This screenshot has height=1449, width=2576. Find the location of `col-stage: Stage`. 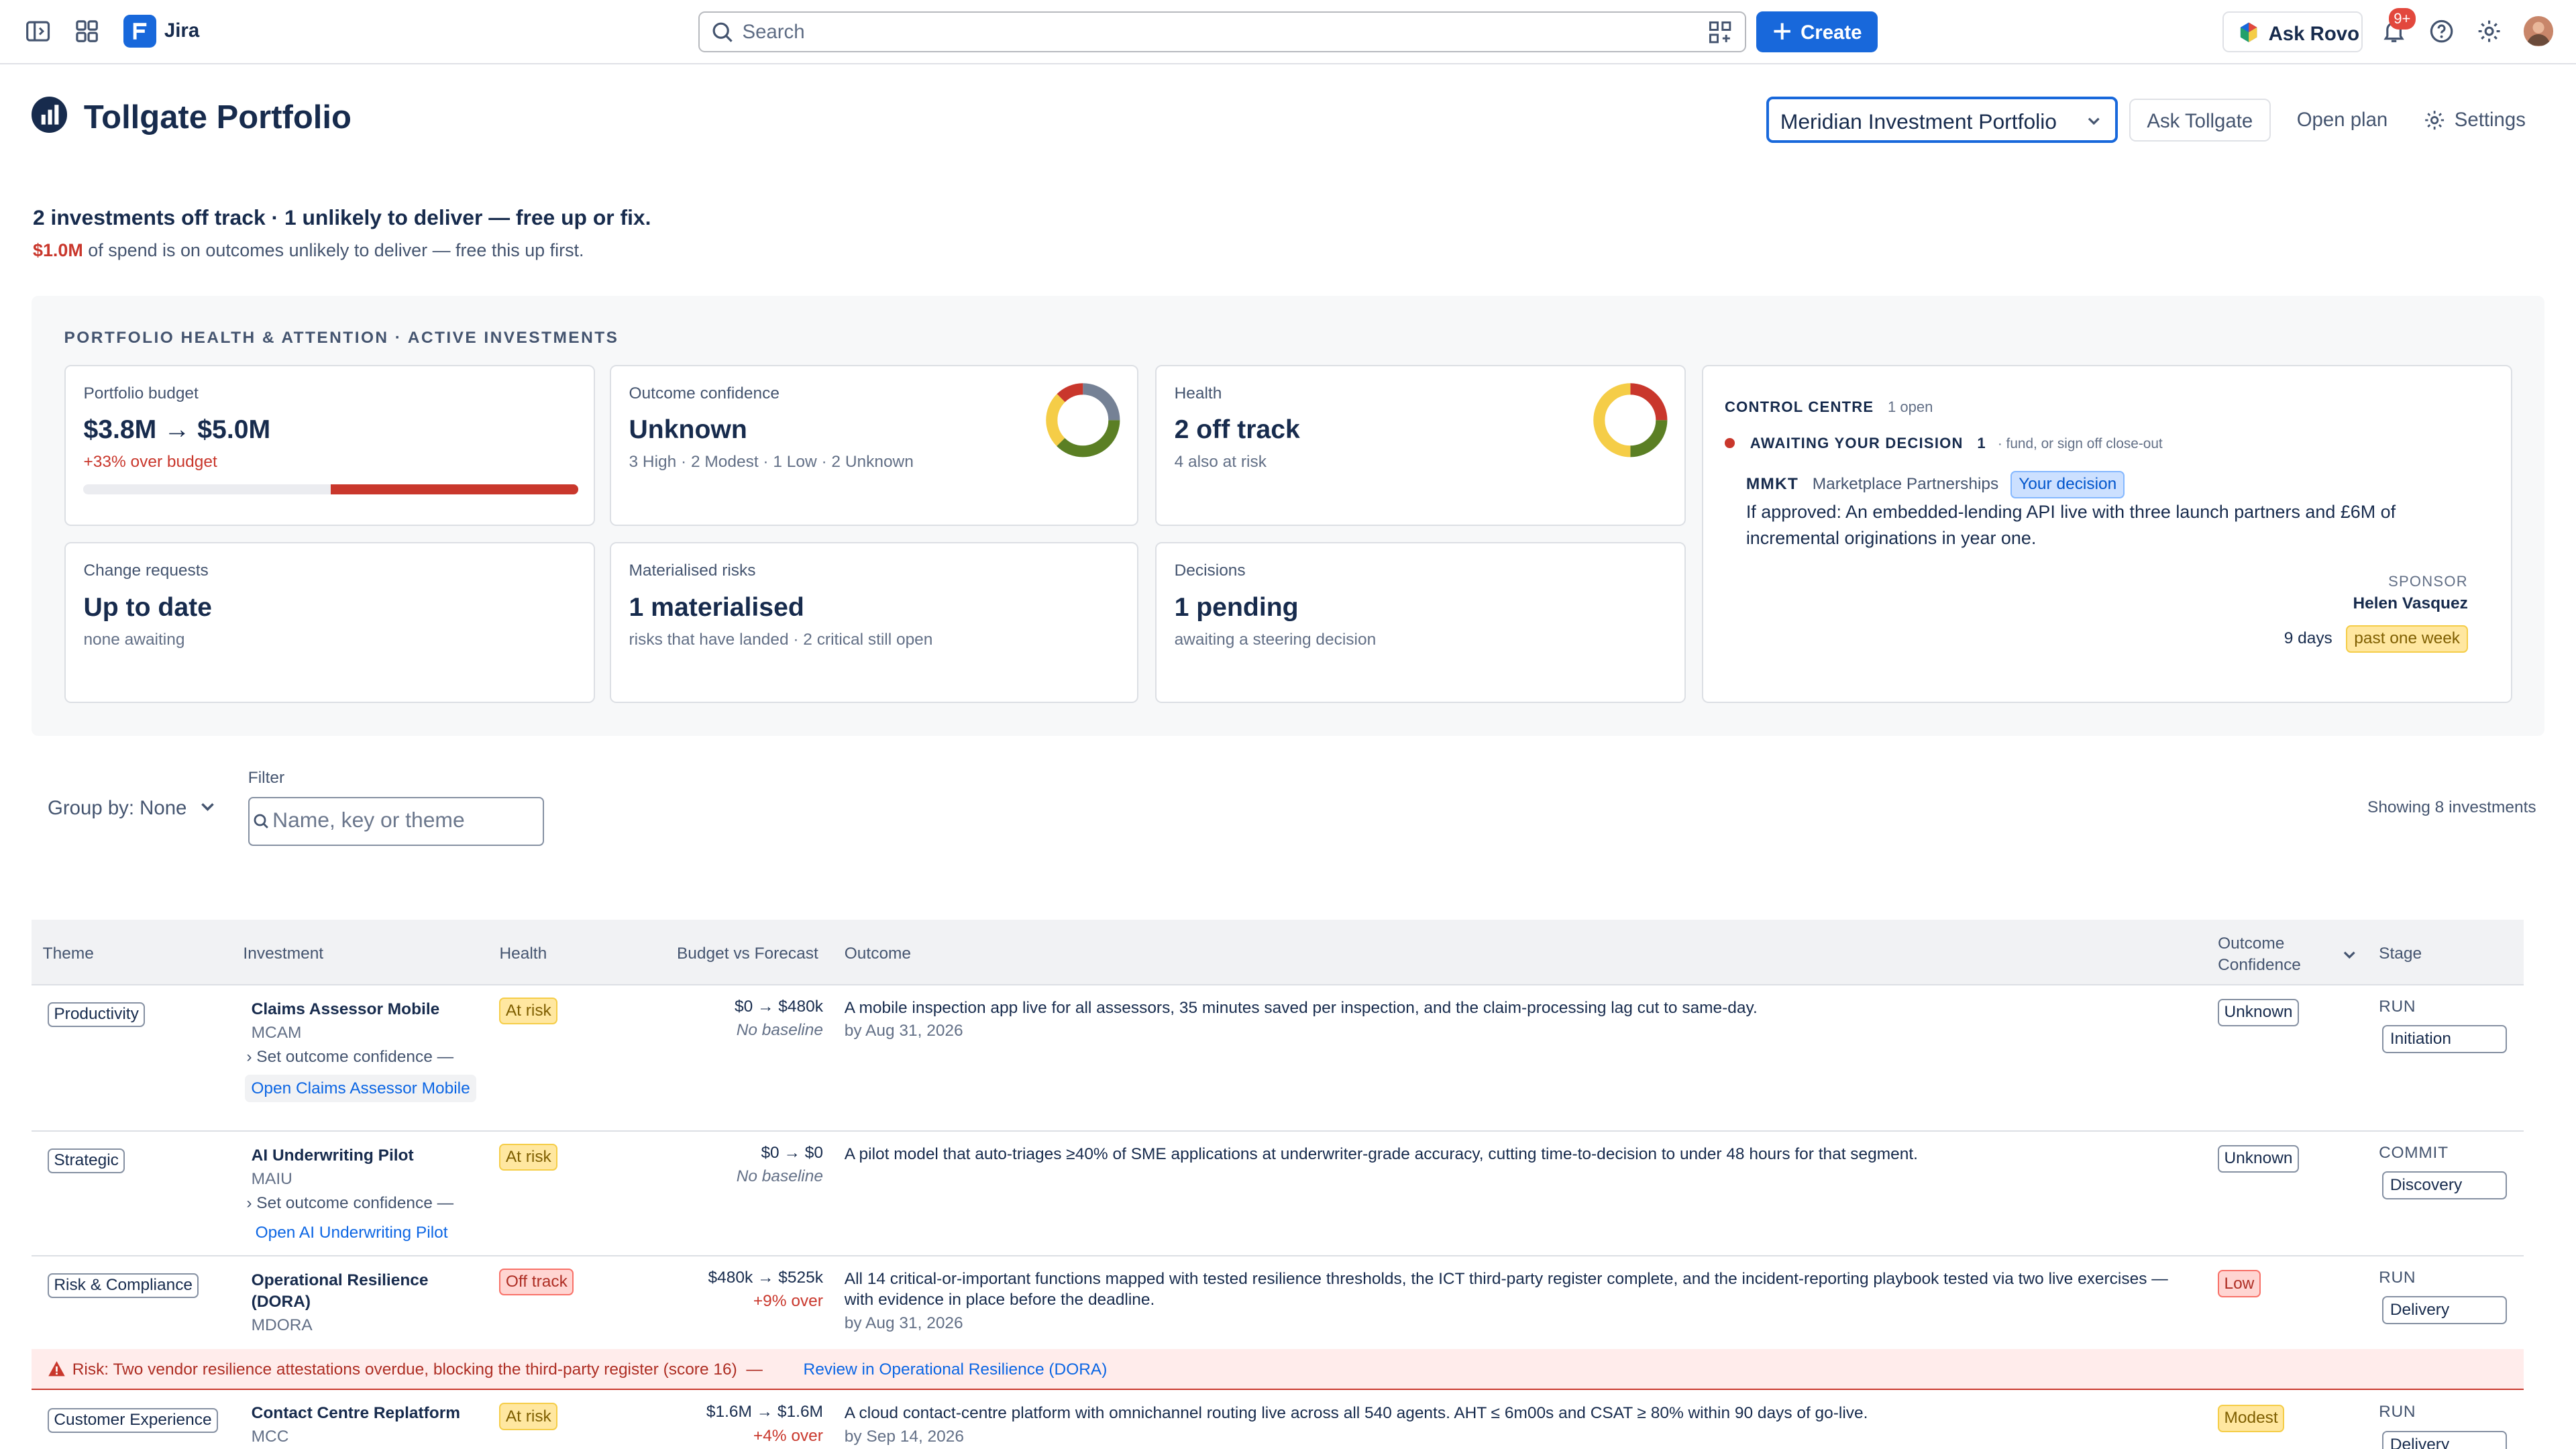

col-stage: Stage is located at coordinates (2400, 954).